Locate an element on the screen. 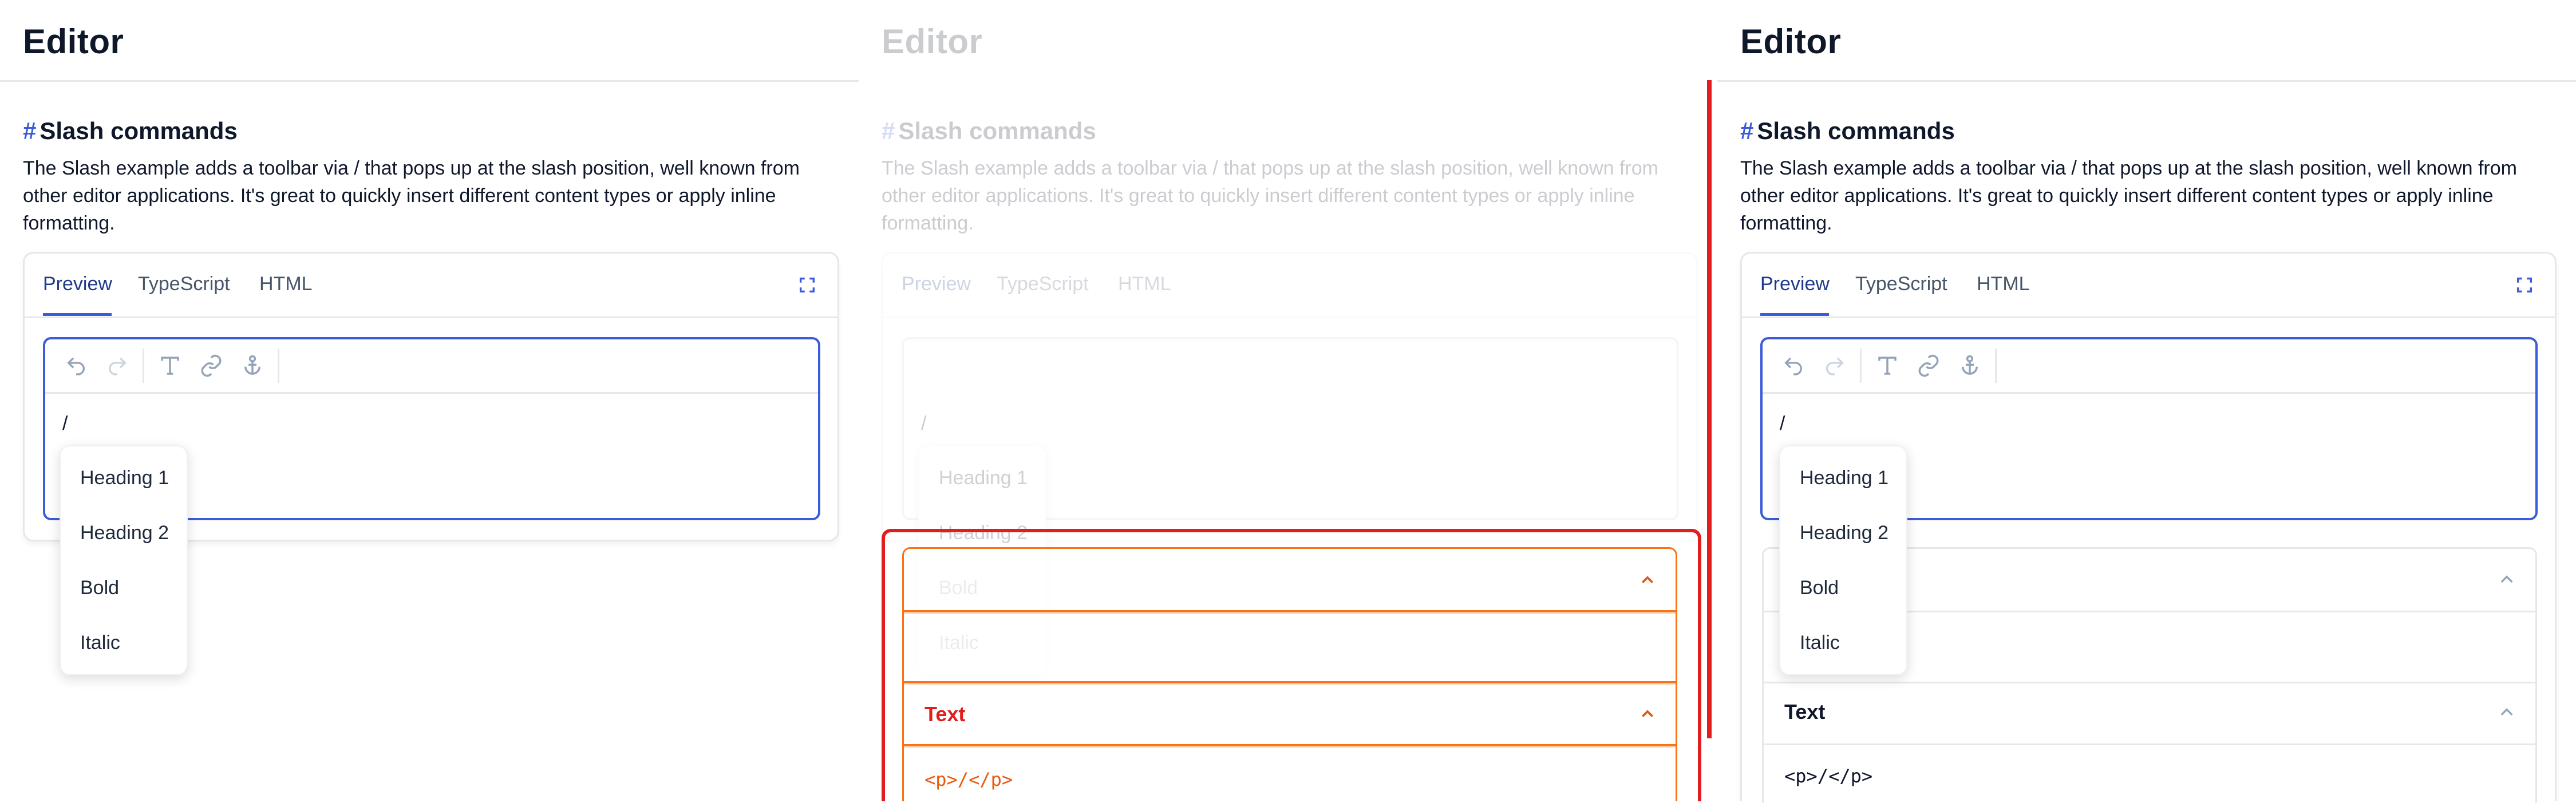 Image resolution: width=2576 pixels, height=803 pixels. highlight-row: <p>/</p> is located at coordinates (1289, 772).